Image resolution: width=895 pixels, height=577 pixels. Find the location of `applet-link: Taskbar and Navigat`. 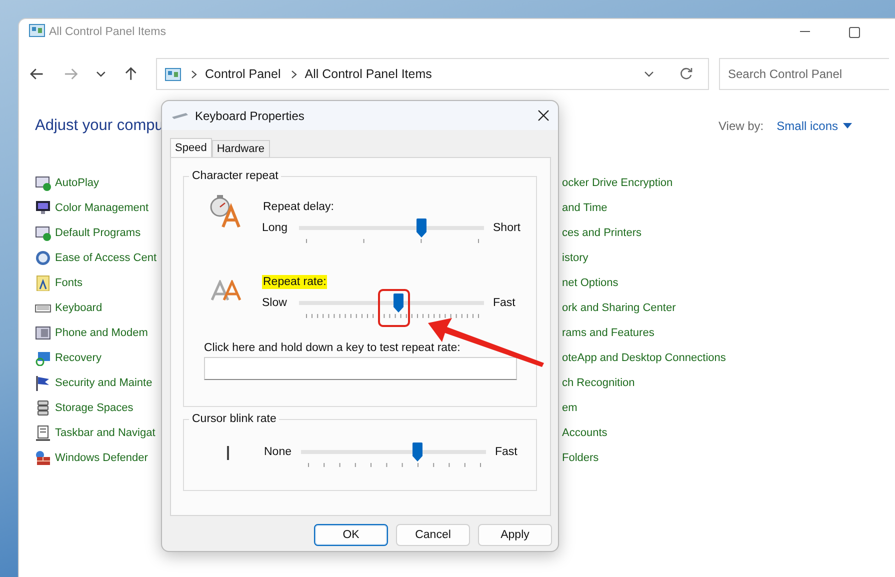

applet-link: Taskbar and Navigat is located at coordinates (105, 432).